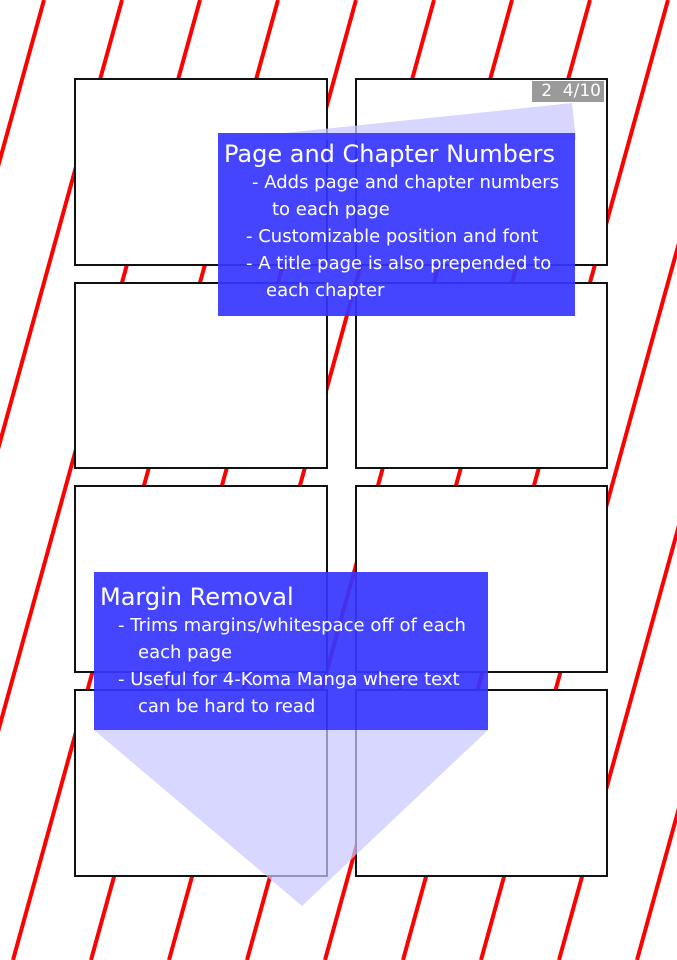  Describe the element at coordinates (568, 91) in the screenshot. I see `page-chapter-number-label: 2 4/10` at that location.